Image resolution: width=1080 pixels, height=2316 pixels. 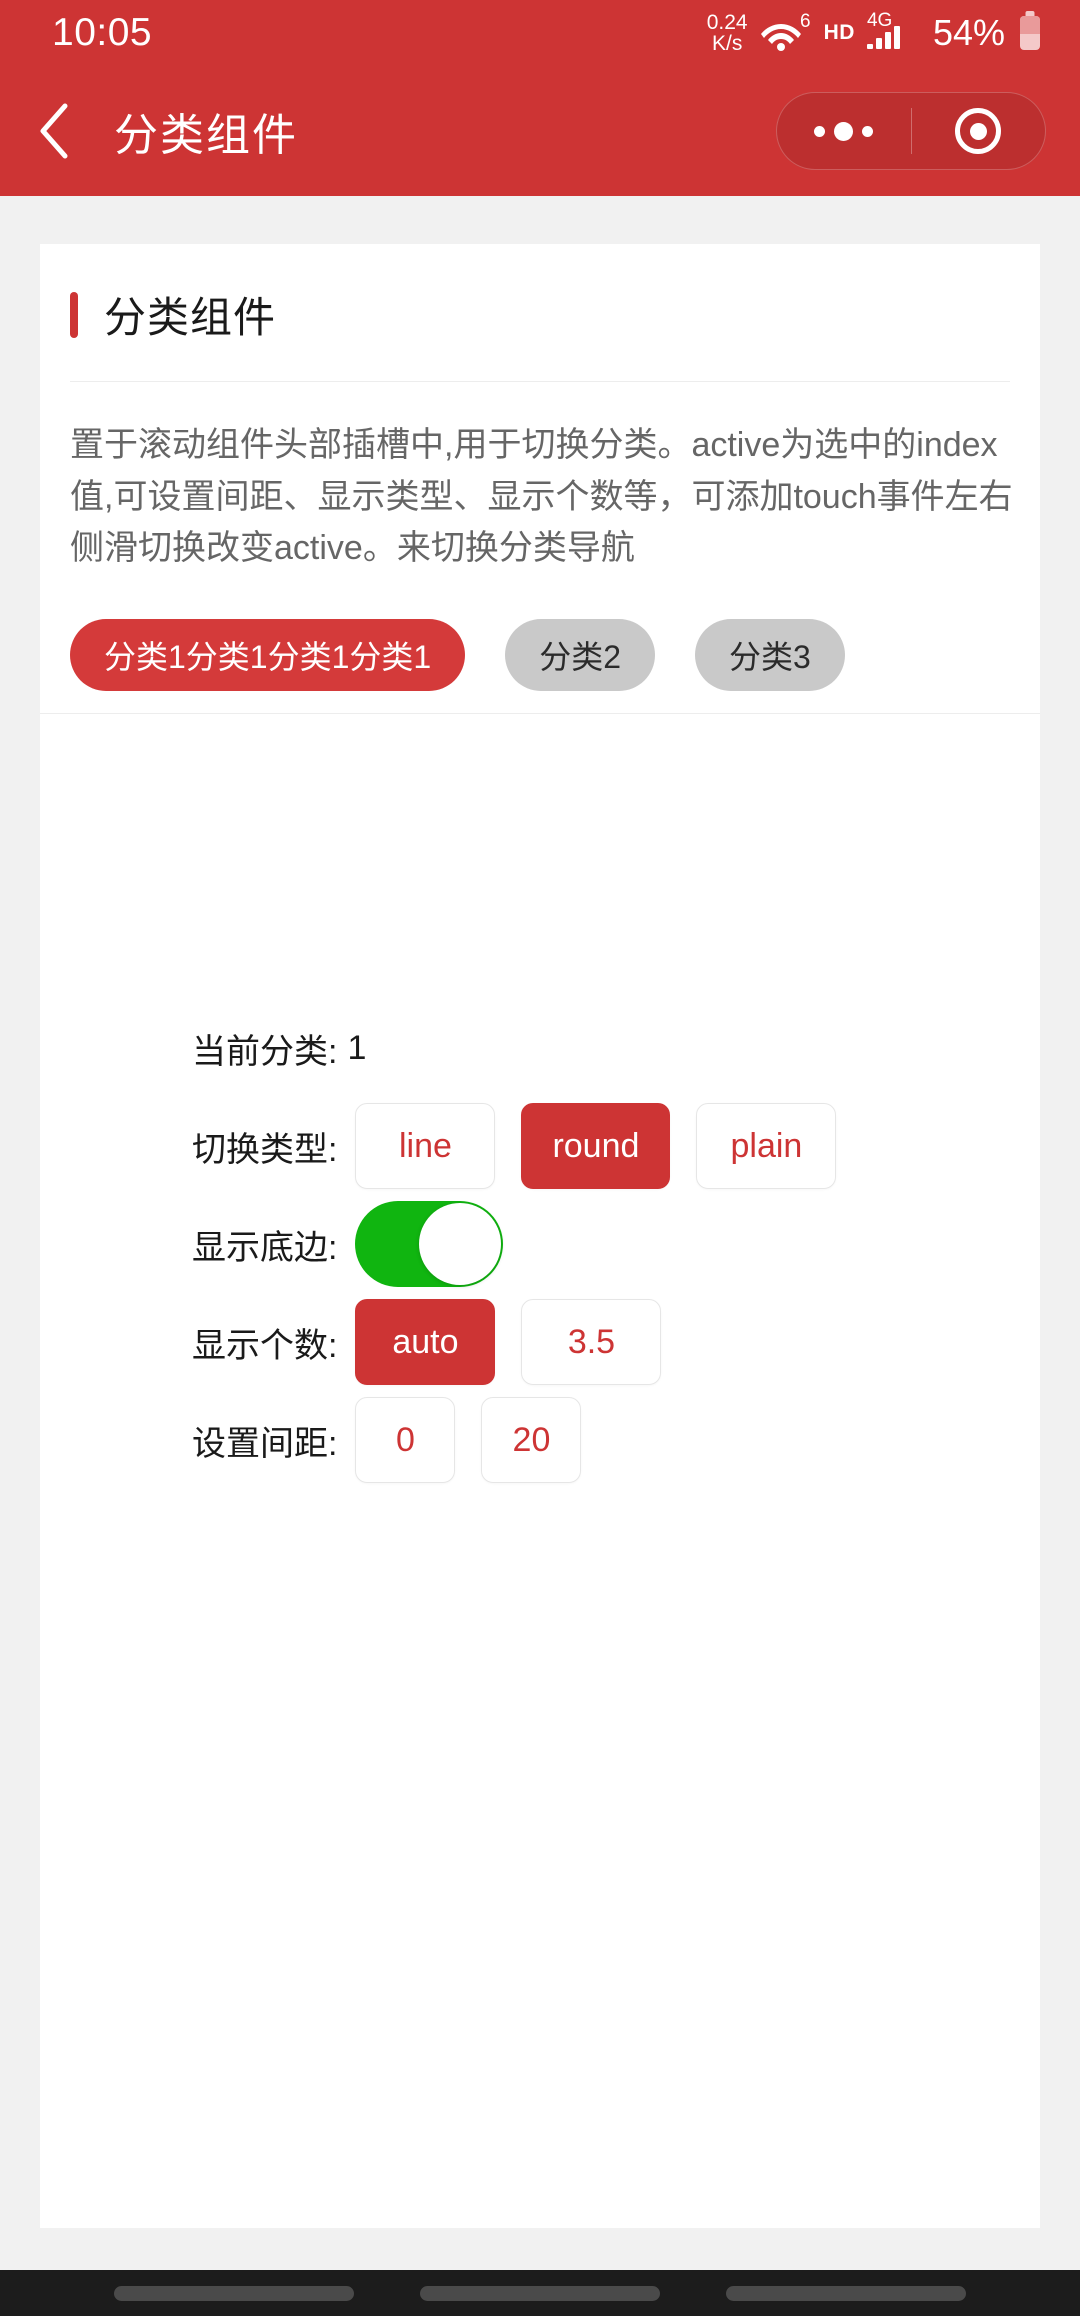 I want to click on gesture-pill-home, so click(x=540, y=2293).